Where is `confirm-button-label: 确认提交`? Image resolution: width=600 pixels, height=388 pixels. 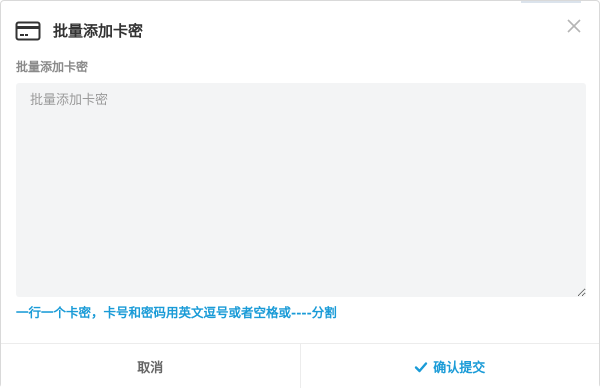 confirm-button-label: 确认提交 is located at coordinates (459, 368).